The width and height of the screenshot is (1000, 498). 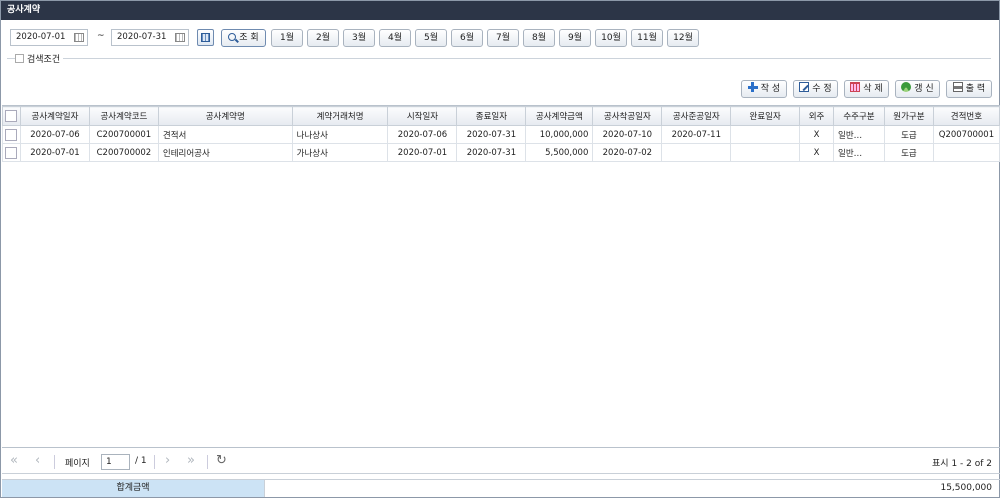 What do you see at coordinates (908, 116) in the screenshot?
I see `column-header: 원가구분` at bounding box center [908, 116].